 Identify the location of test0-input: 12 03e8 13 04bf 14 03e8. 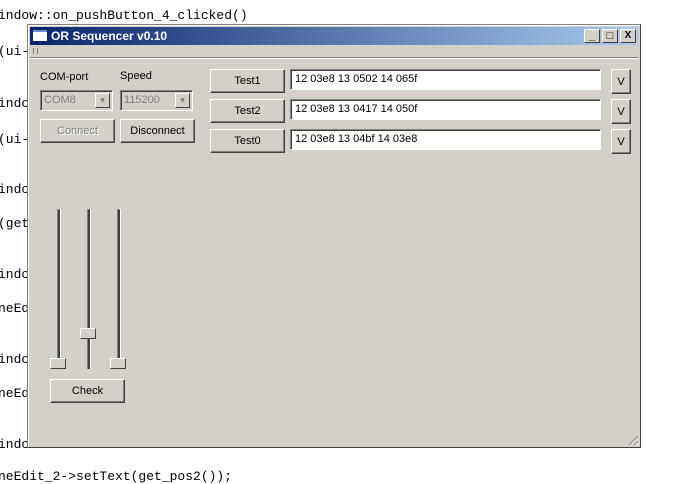
(445, 139).